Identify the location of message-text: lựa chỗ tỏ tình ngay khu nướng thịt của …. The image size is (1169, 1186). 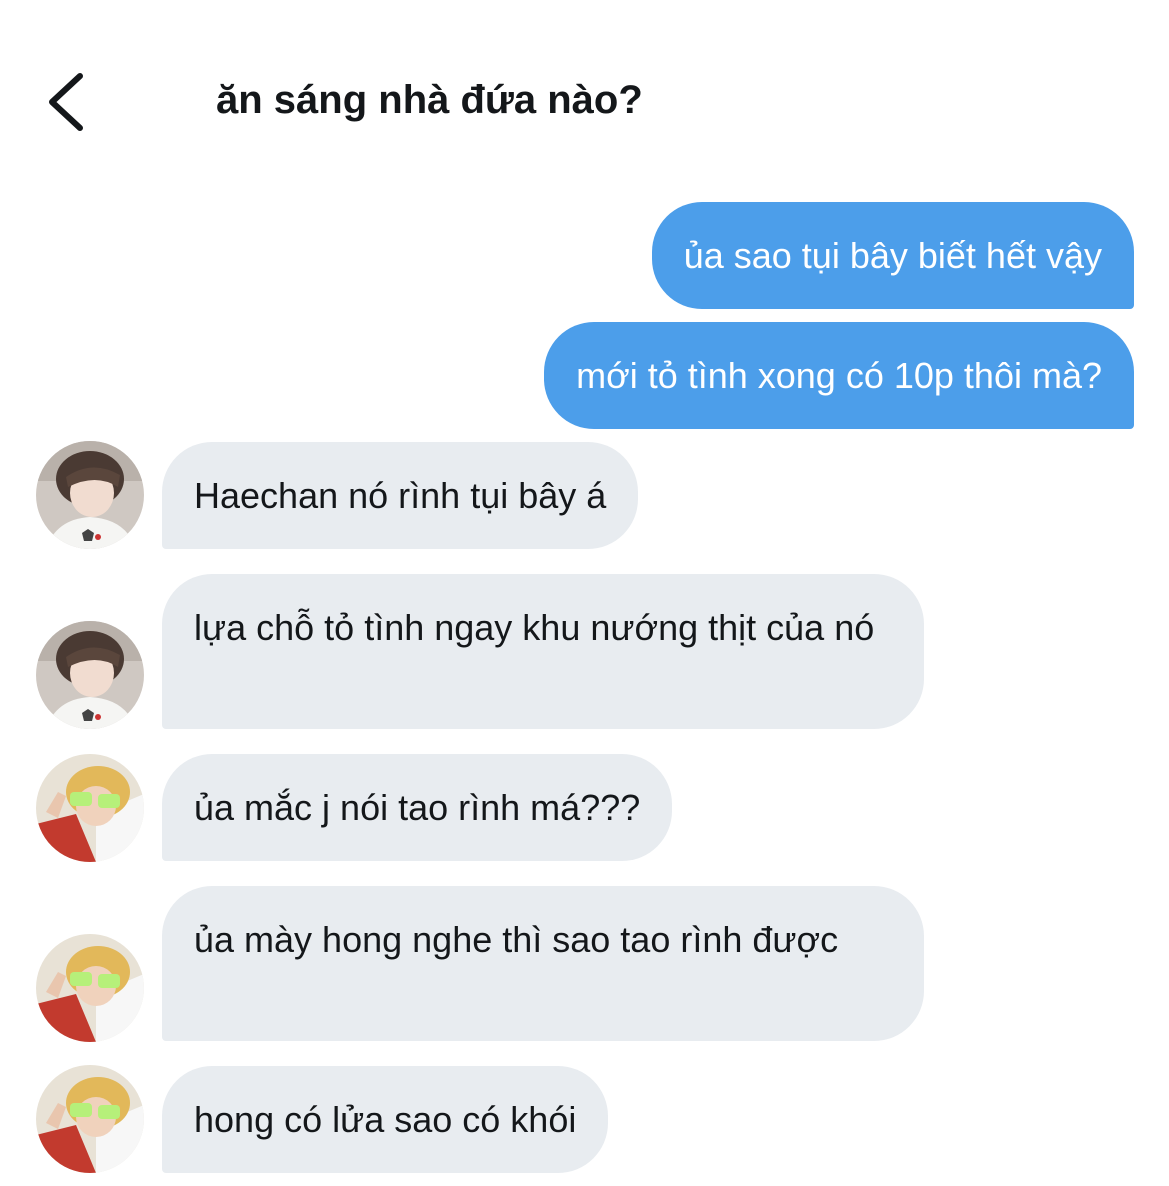
(534, 627).